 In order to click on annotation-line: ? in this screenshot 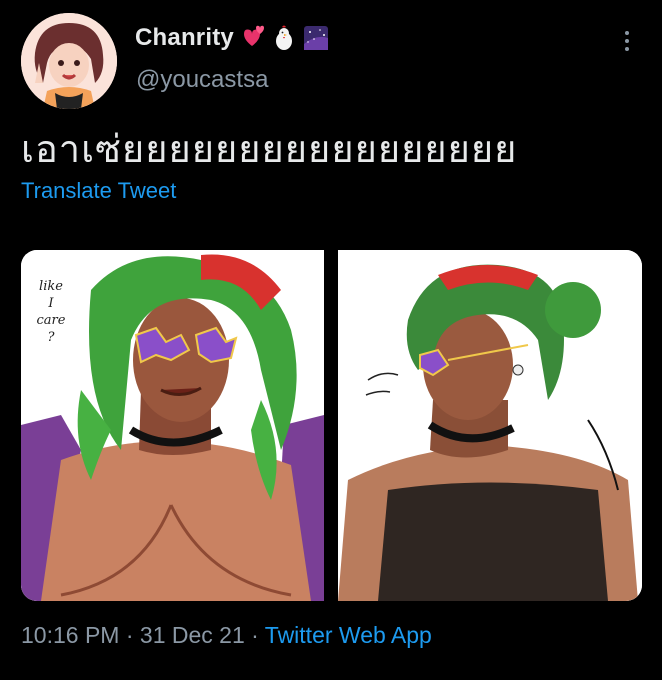, I will do `click(51, 337)`.